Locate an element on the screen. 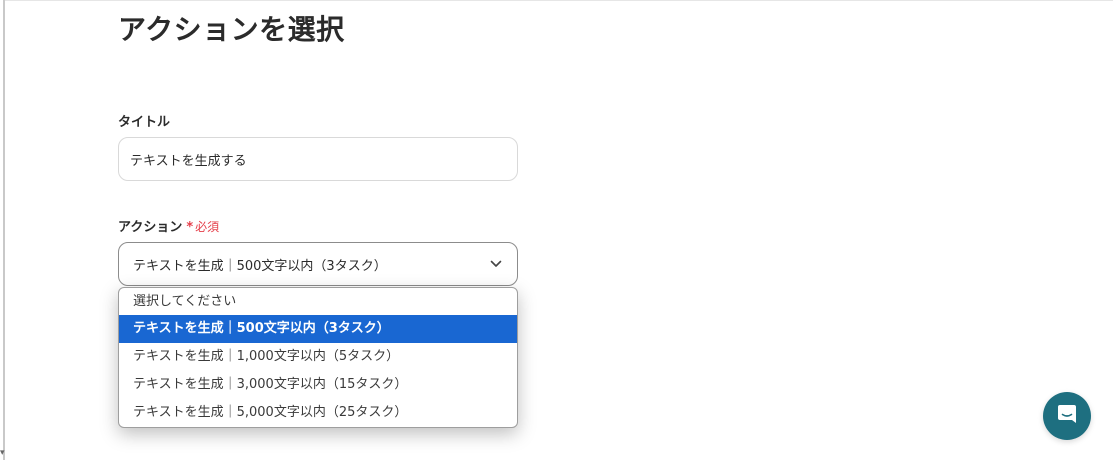  chat-bubble-icon is located at coordinates (1067, 416).